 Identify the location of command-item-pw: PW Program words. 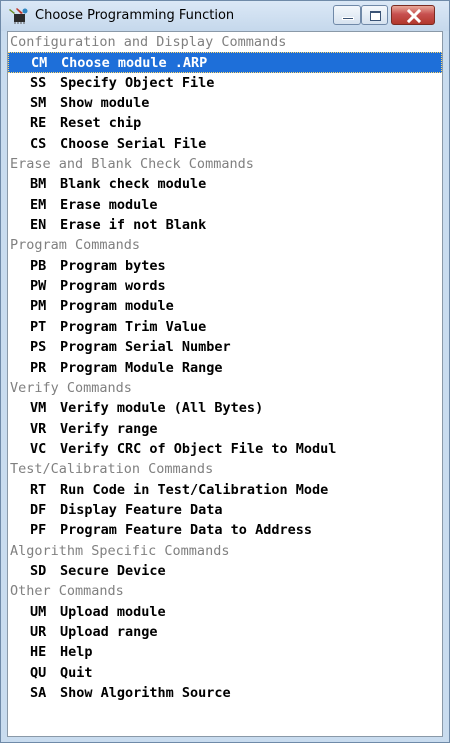
(225, 286).